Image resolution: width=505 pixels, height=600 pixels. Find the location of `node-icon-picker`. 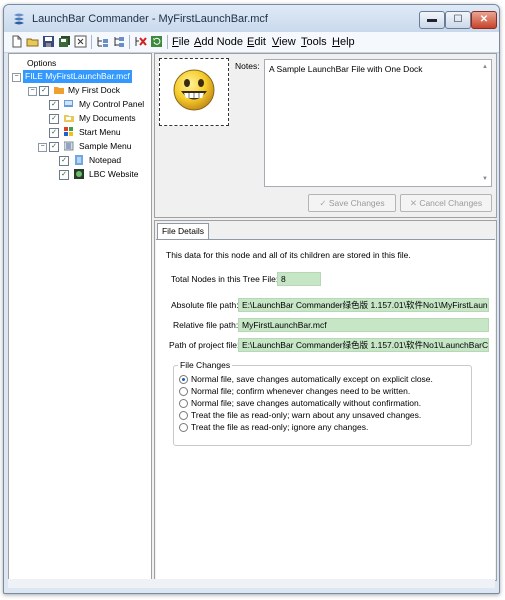

node-icon-picker is located at coordinates (194, 92).